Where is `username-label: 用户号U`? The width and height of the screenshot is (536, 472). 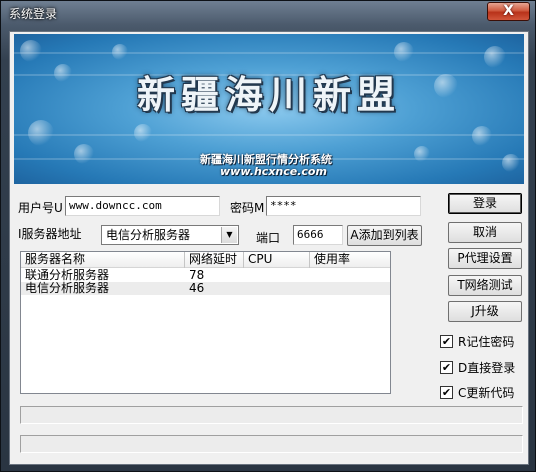 username-label: 用户号U is located at coordinates (40, 208).